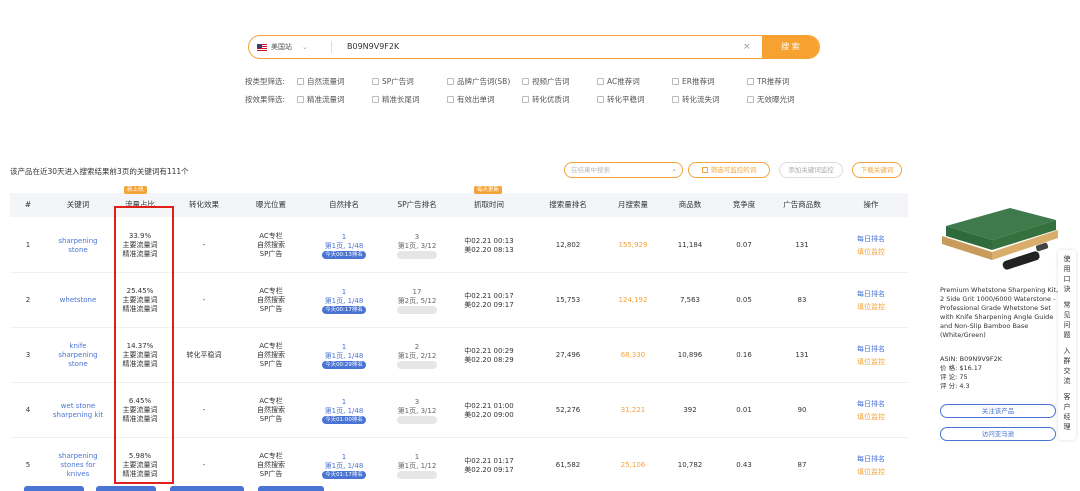 This screenshot has height=491, width=1080. What do you see at coordinates (1067, 412) in the screenshot?
I see `account-manager-link: 客户经理` at bounding box center [1067, 412].